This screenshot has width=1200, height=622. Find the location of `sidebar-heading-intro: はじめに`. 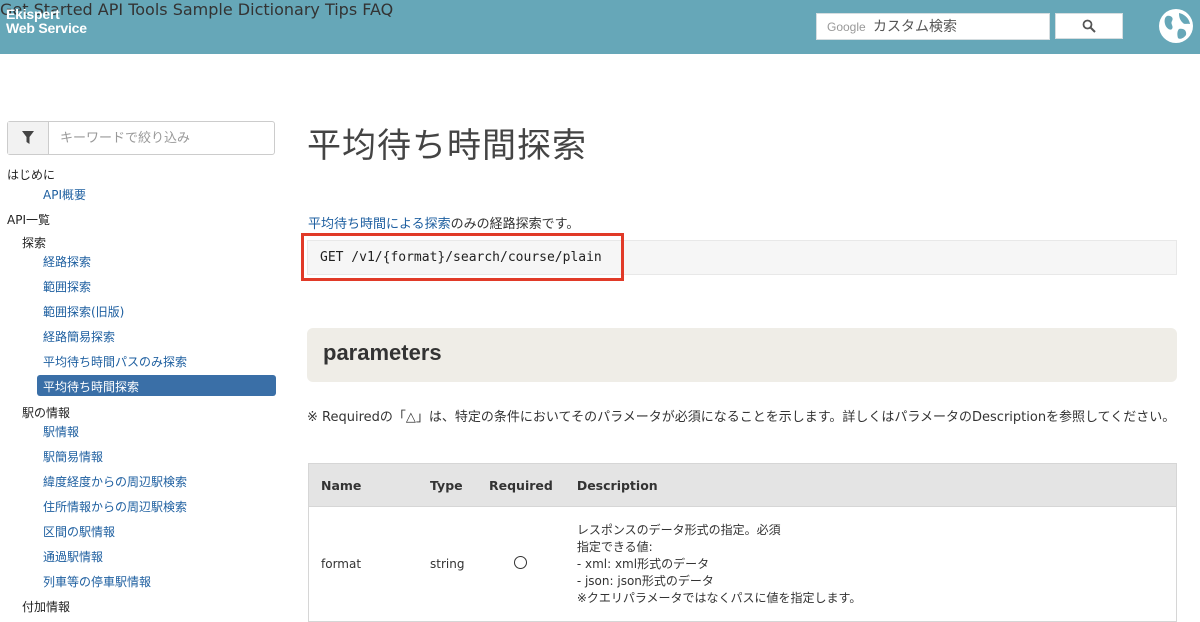

sidebar-heading-intro: はじめに is located at coordinates (31, 175).